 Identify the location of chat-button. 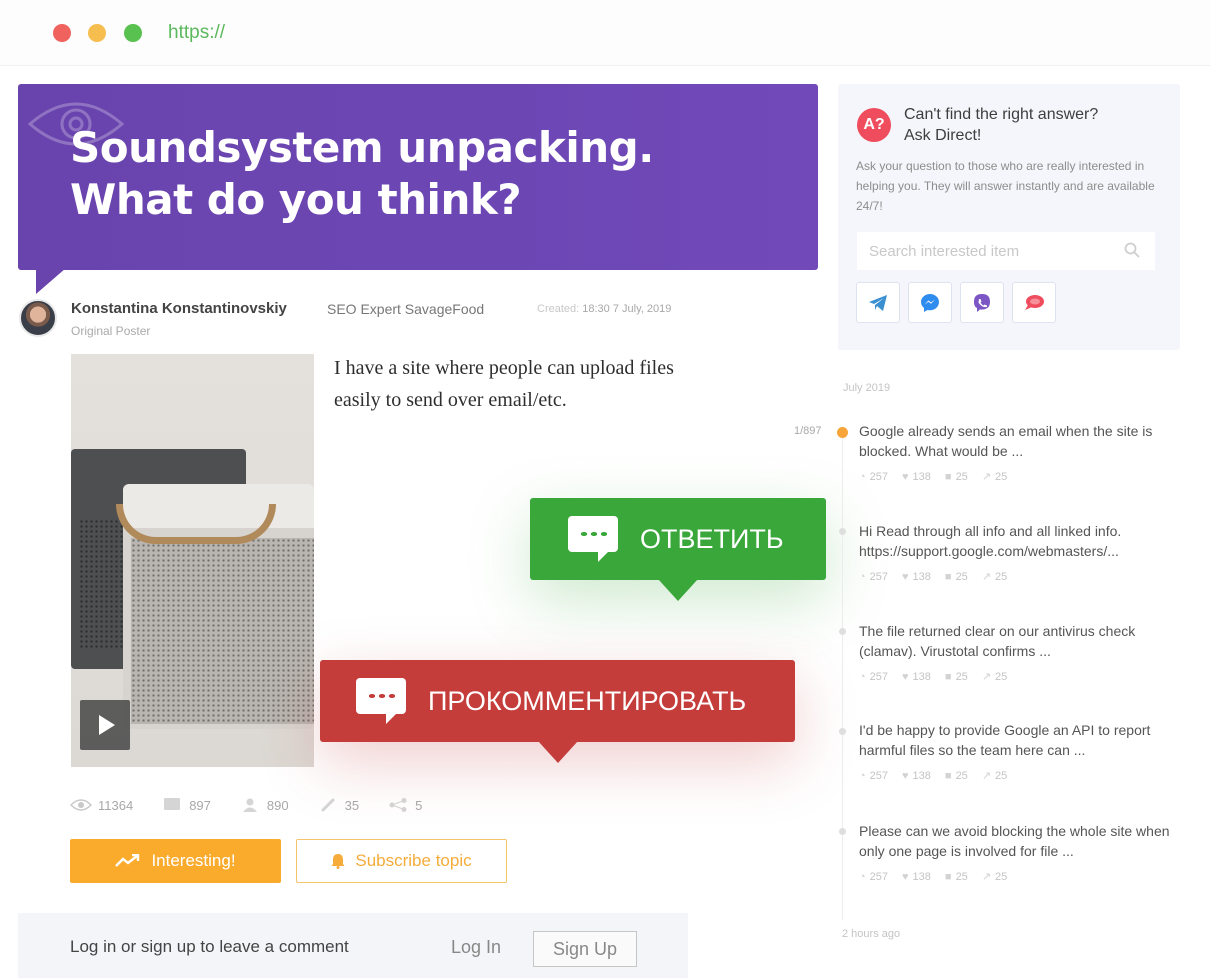
(1034, 302).